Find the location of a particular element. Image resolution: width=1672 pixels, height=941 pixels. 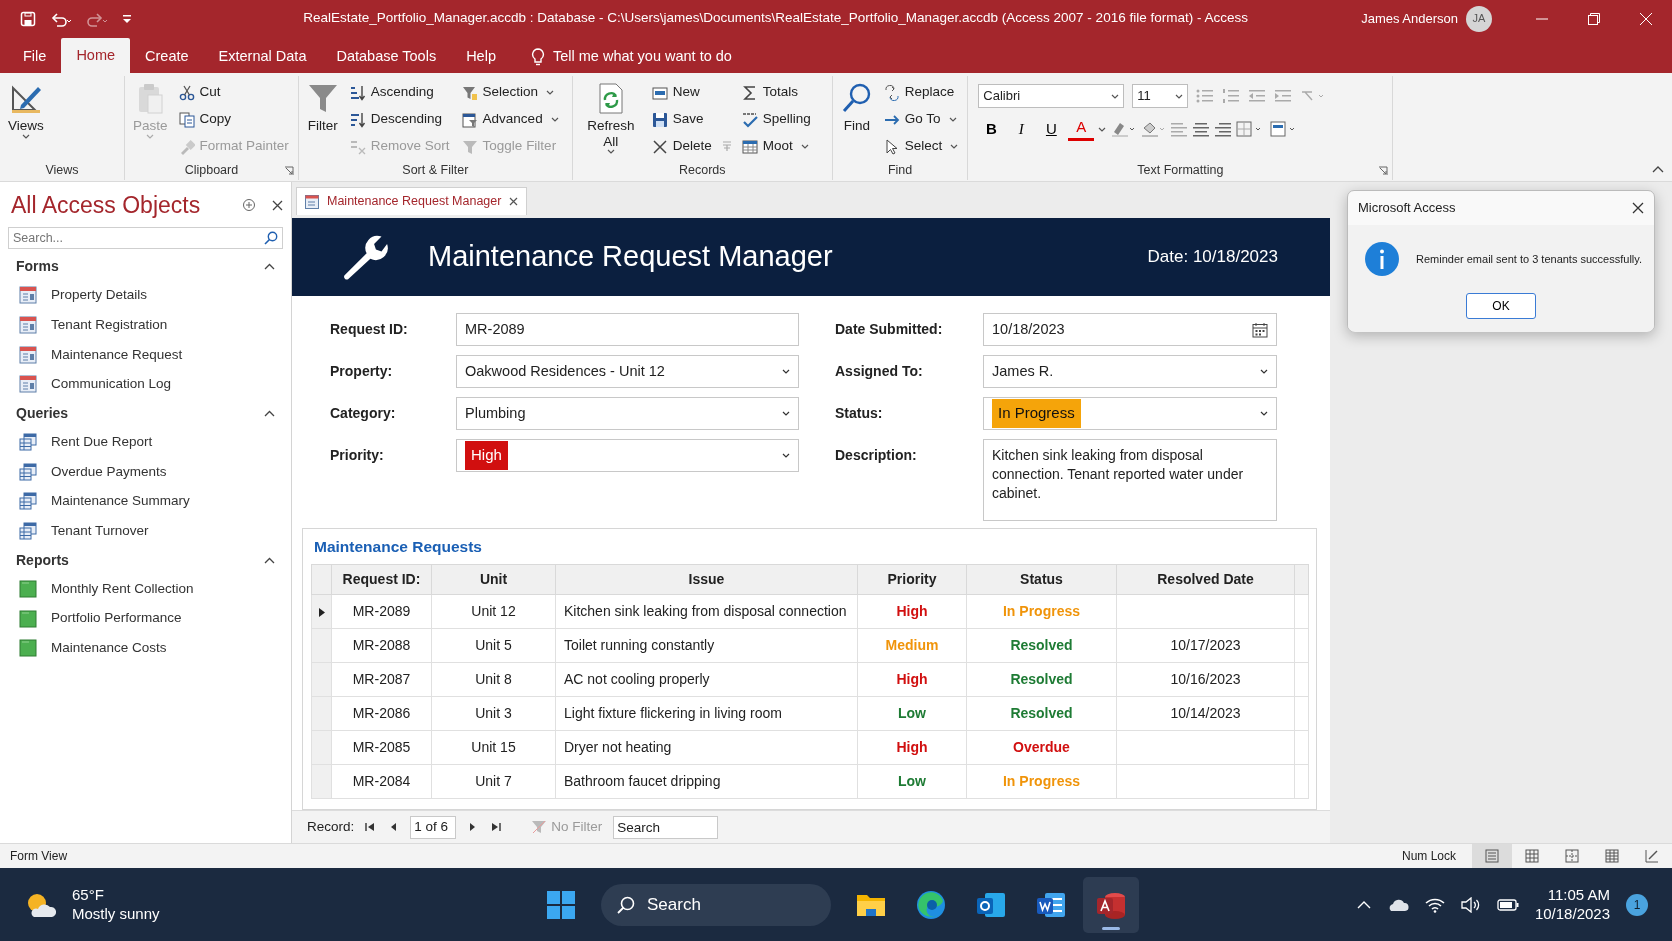

table-cell: Unit 5 is located at coordinates (493, 645).